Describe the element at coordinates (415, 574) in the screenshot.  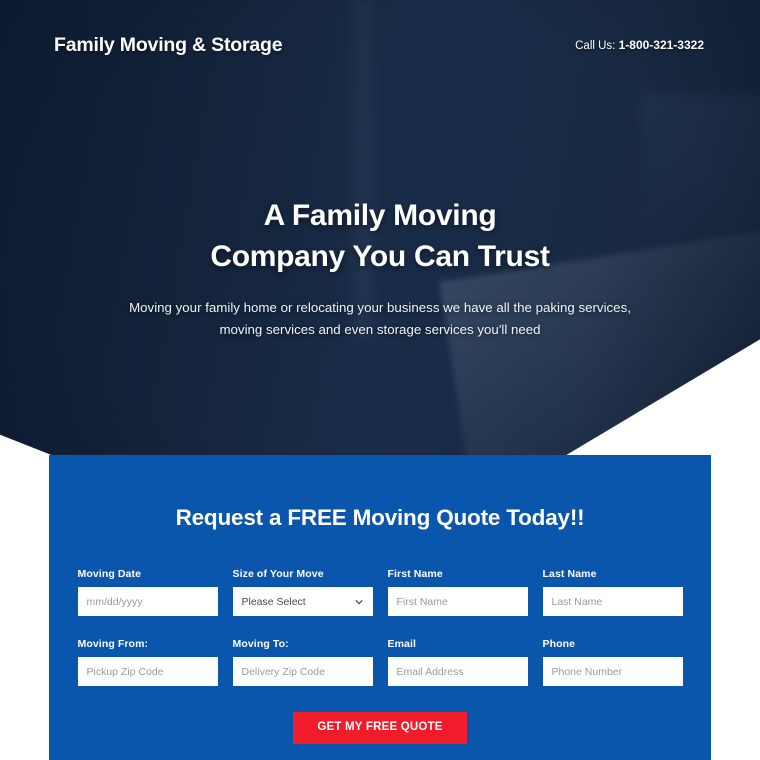
I see `label-first-name: First Name` at that location.